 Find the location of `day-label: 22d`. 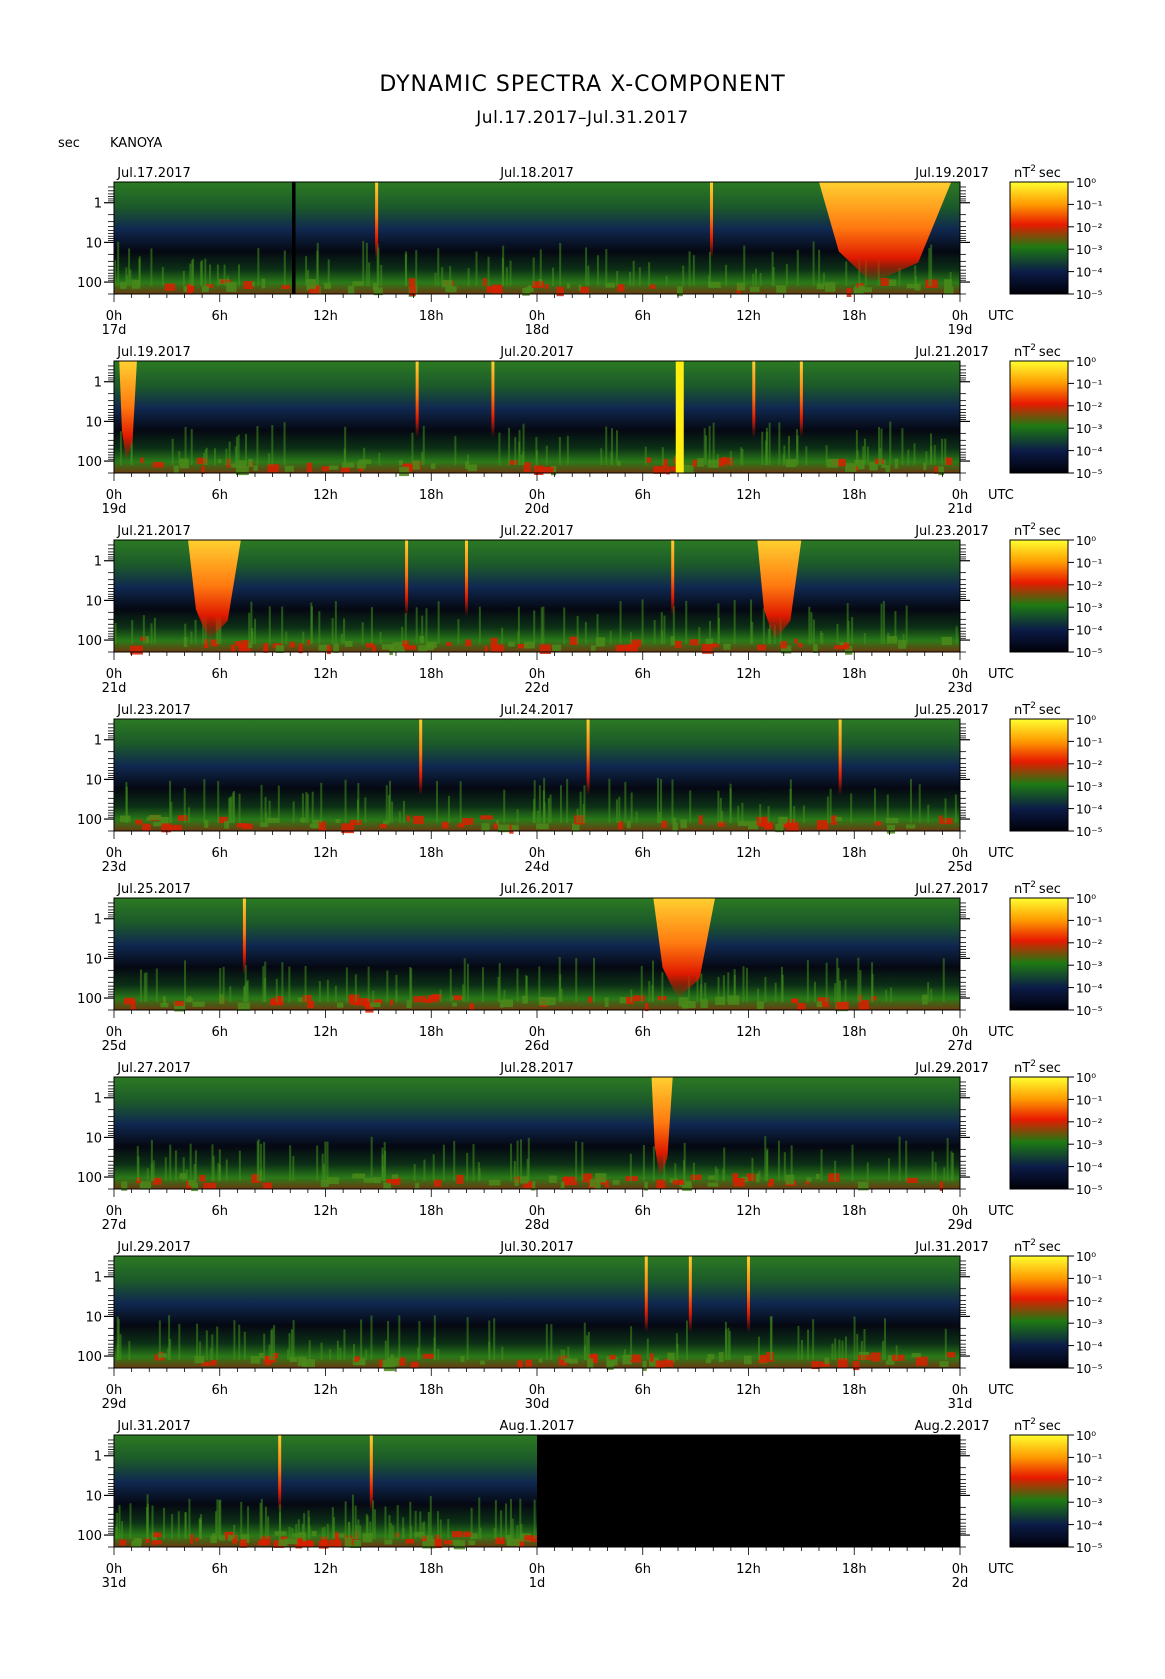

day-label: 22d is located at coordinates (537, 688).